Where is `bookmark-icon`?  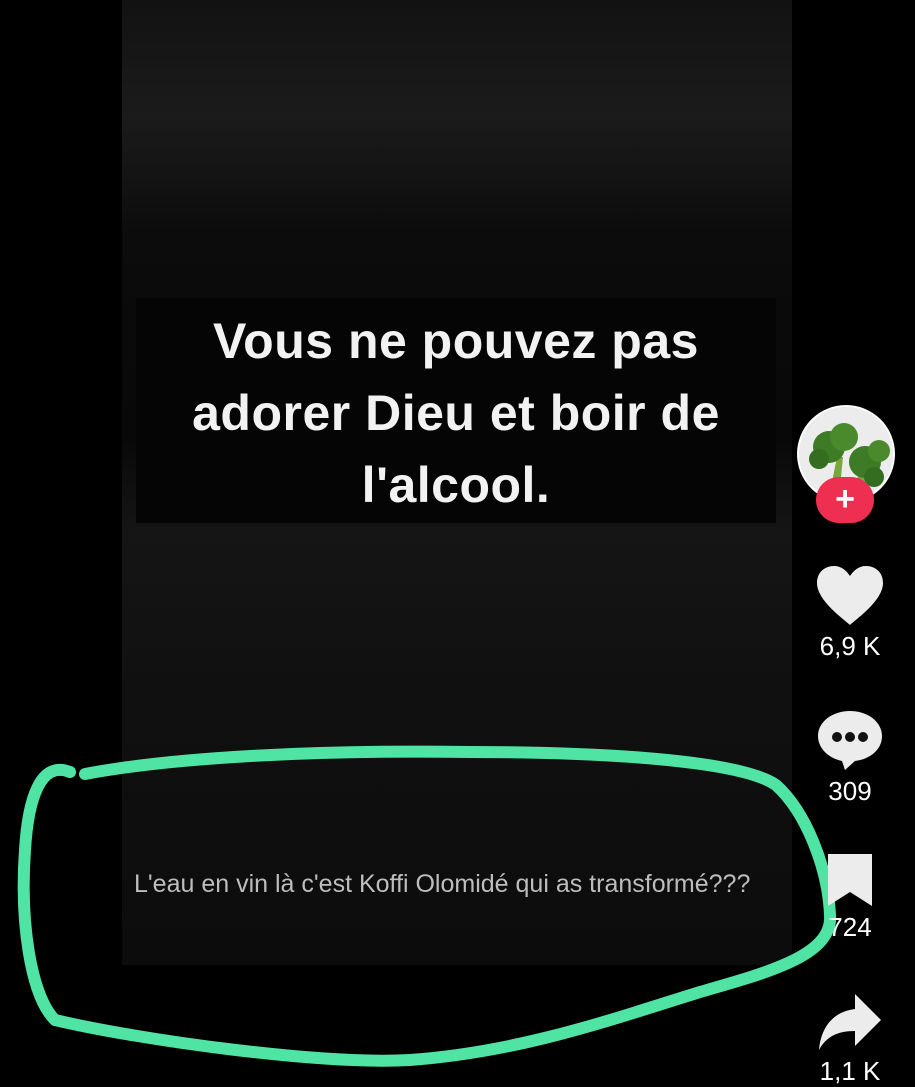 bookmark-icon is located at coordinates (850, 880).